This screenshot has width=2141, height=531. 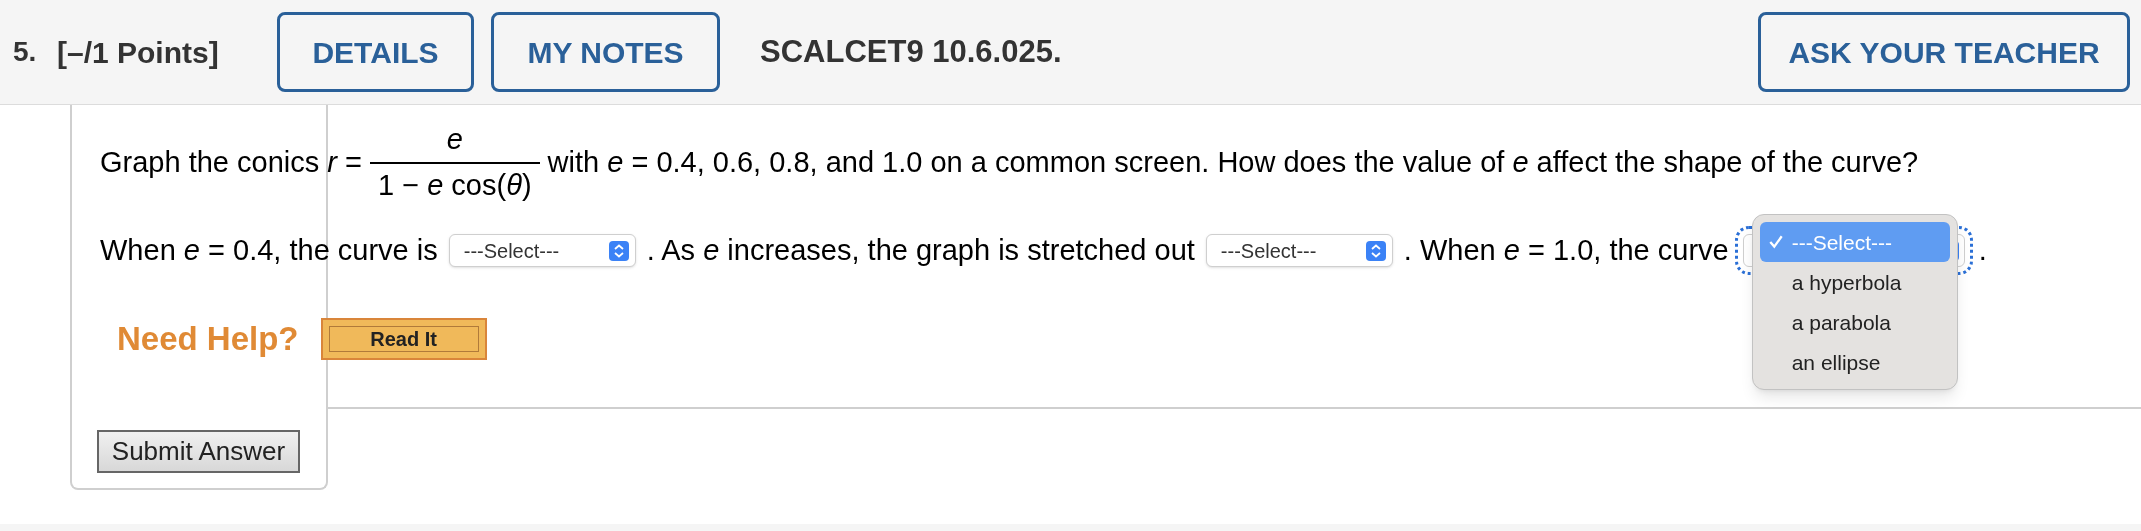 What do you see at coordinates (25, 52) in the screenshot?
I see `question-number: 5.` at bounding box center [25, 52].